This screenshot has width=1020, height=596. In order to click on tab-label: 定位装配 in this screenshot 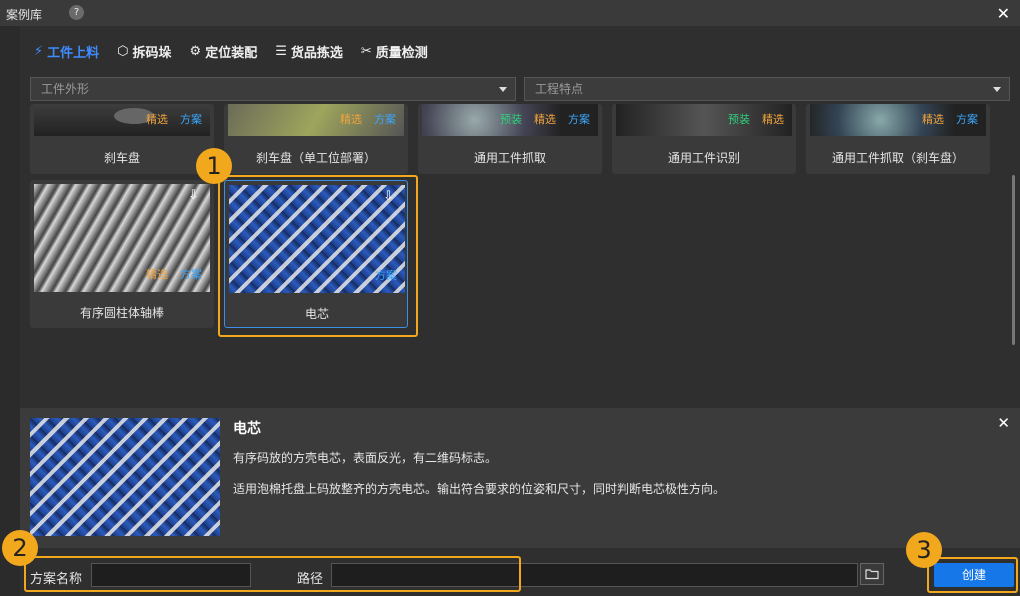, I will do `click(231, 53)`.